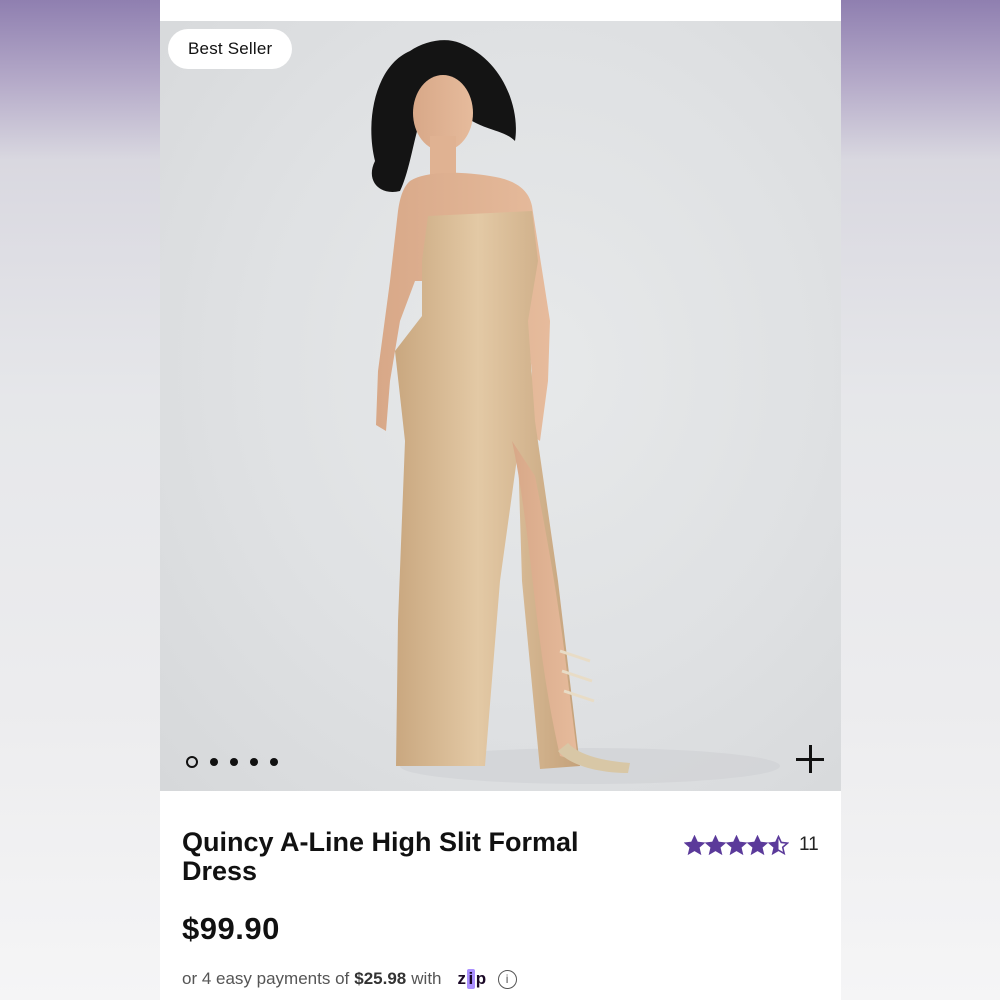  What do you see at coordinates (472, 979) in the screenshot?
I see `zip-logo-icon: zip` at bounding box center [472, 979].